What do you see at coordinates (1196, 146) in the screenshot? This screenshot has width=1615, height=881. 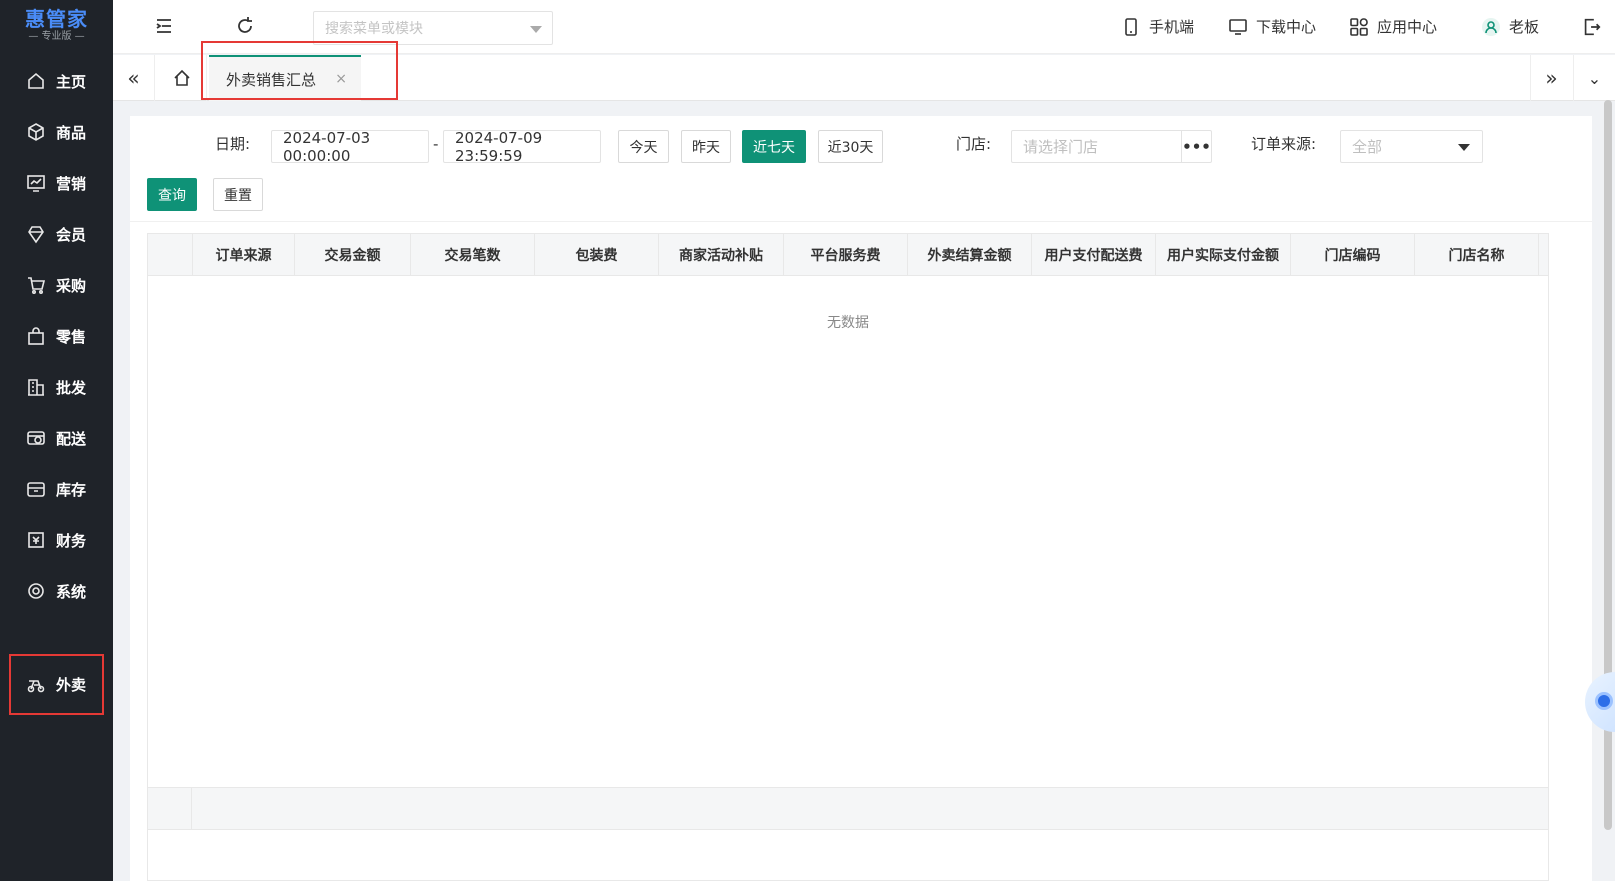 I see `more-icon: •••` at bounding box center [1196, 146].